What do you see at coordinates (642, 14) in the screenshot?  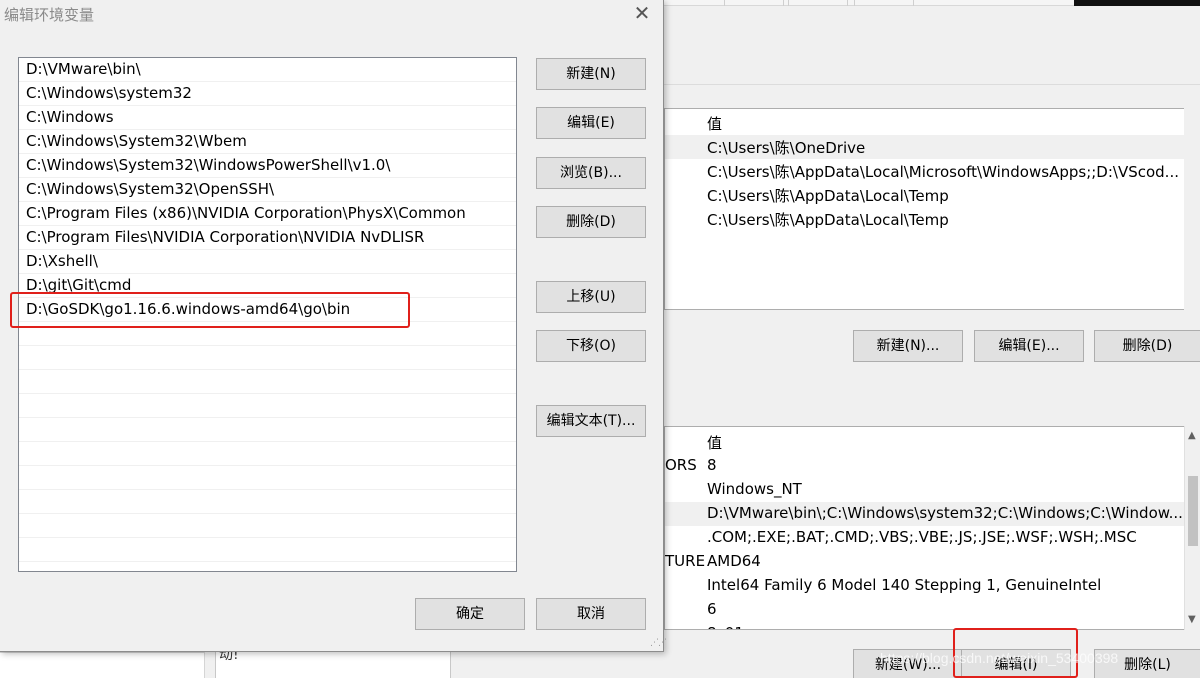 I see `close-icon: ✕` at bounding box center [642, 14].